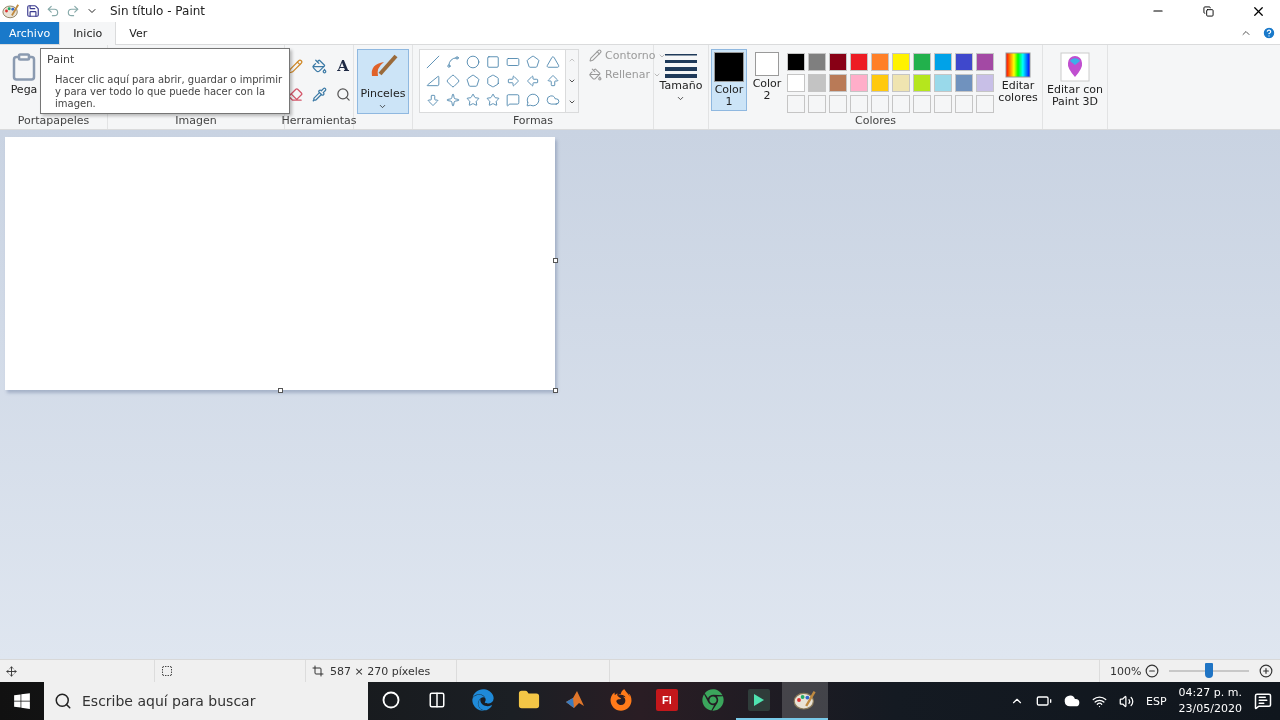 The height and width of the screenshot is (720, 1280). Describe the element at coordinates (552, 100) in the screenshot. I see `cloud-callout-icon` at that location.